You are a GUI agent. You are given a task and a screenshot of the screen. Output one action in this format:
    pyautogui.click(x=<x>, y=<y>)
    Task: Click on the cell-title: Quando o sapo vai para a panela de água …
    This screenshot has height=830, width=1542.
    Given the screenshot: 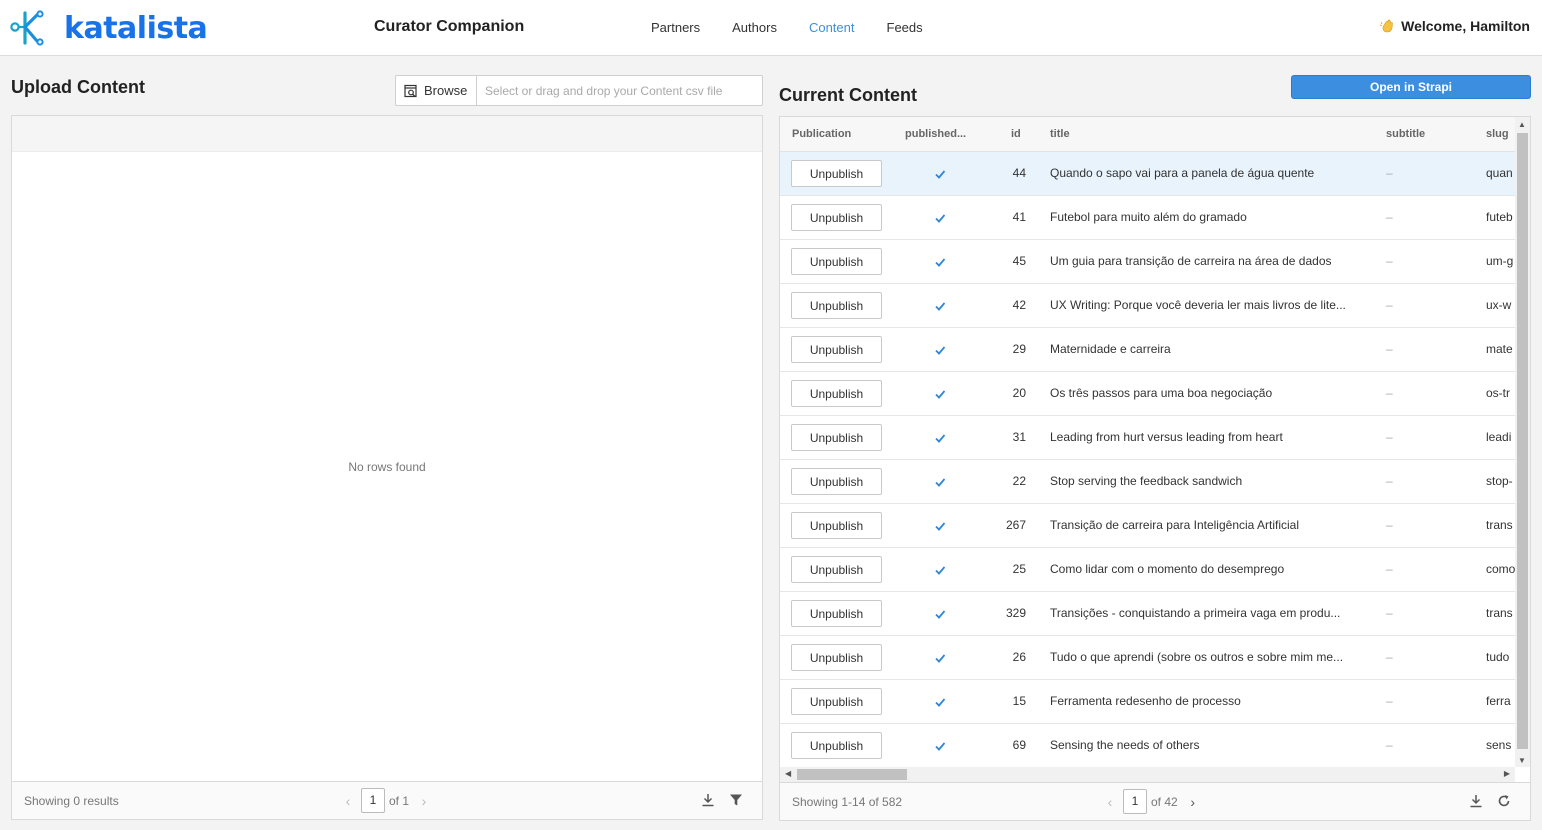 What is the action you would take?
    pyautogui.click(x=1182, y=173)
    